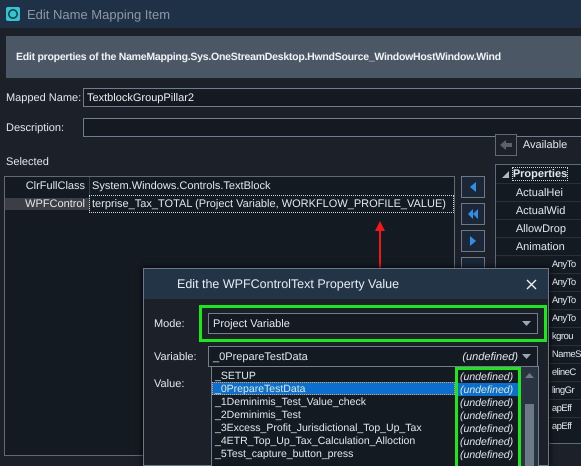  I want to click on group-header: Properties, so click(540, 174).